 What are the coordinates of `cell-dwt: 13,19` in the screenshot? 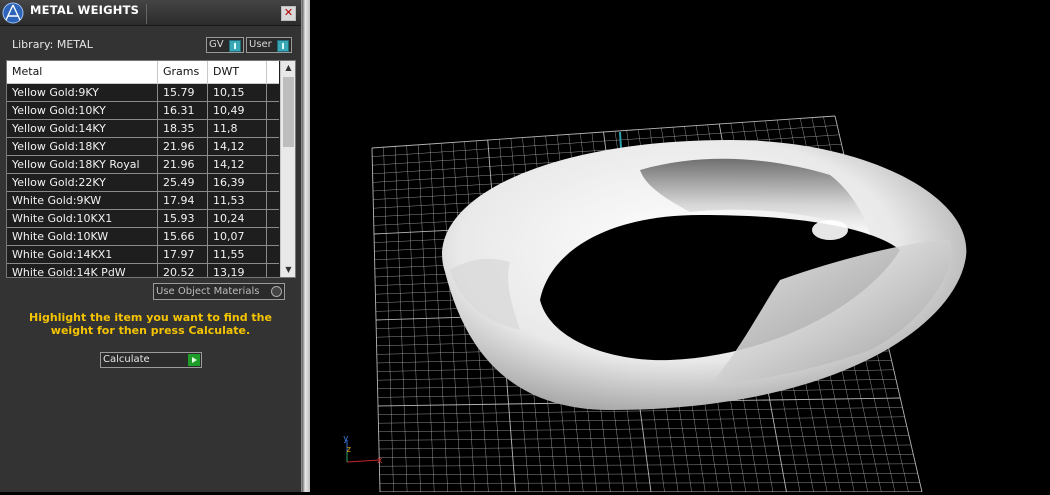 It's located at (237, 270).